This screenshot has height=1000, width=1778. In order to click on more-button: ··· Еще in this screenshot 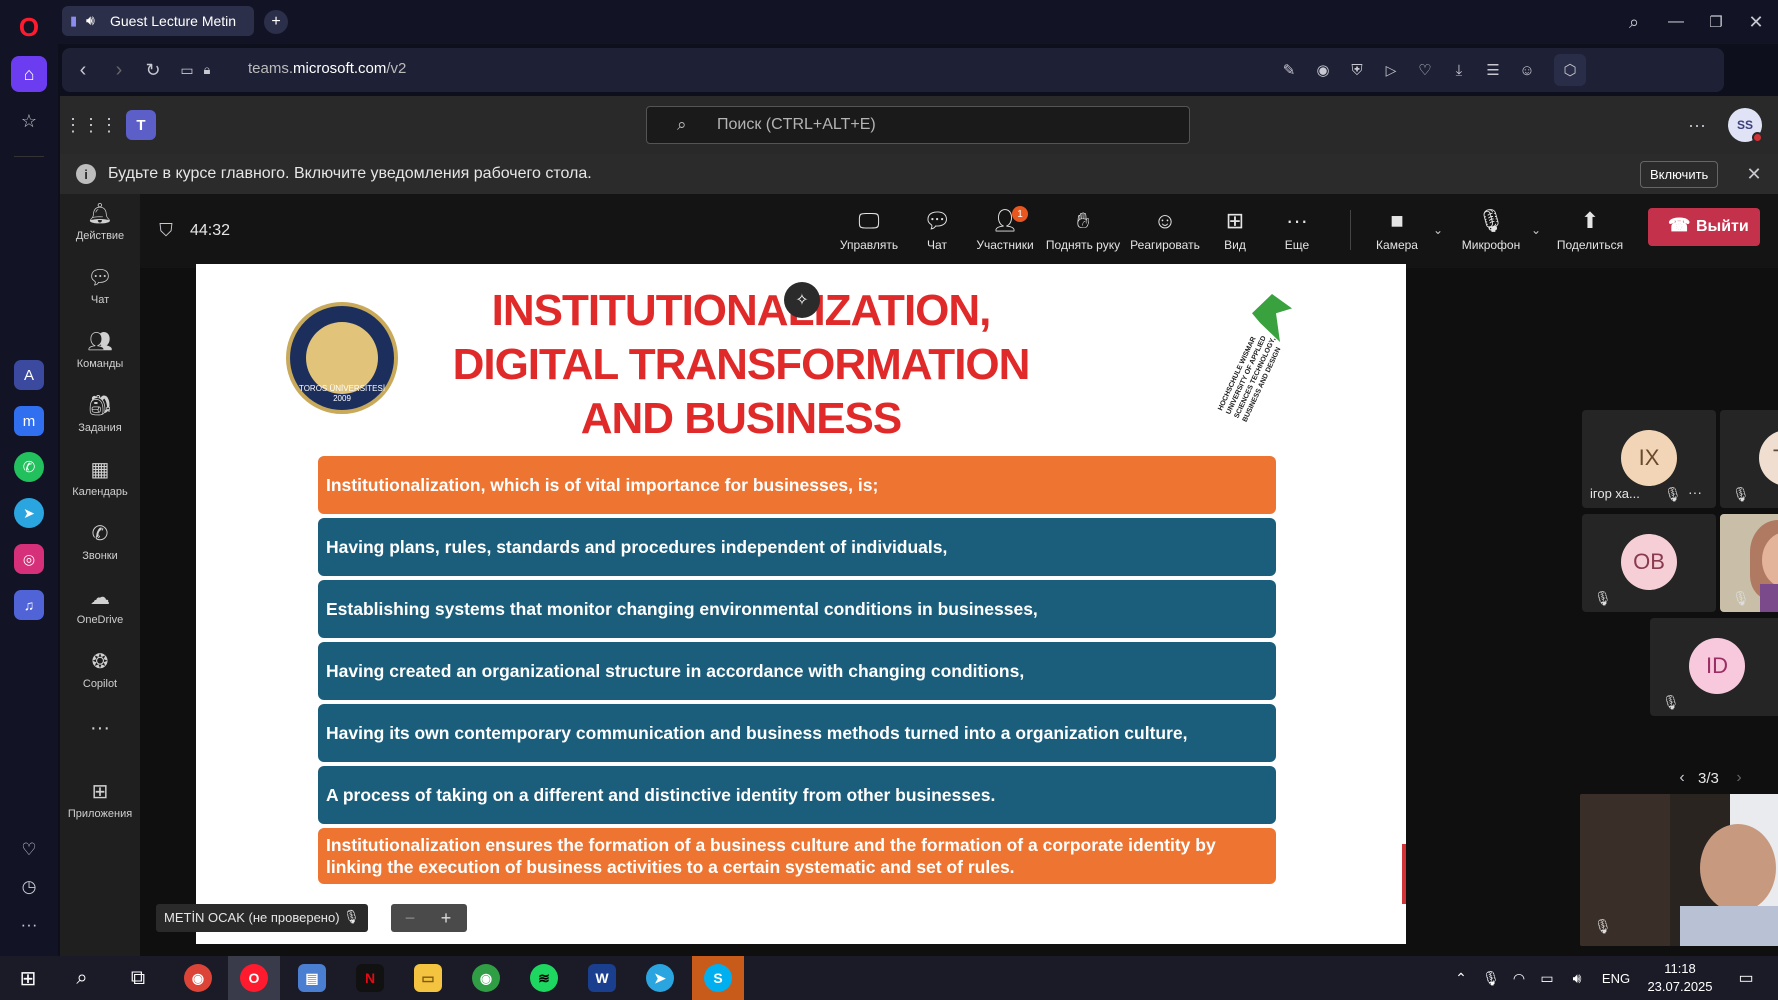, I will do `click(1297, 233)`.